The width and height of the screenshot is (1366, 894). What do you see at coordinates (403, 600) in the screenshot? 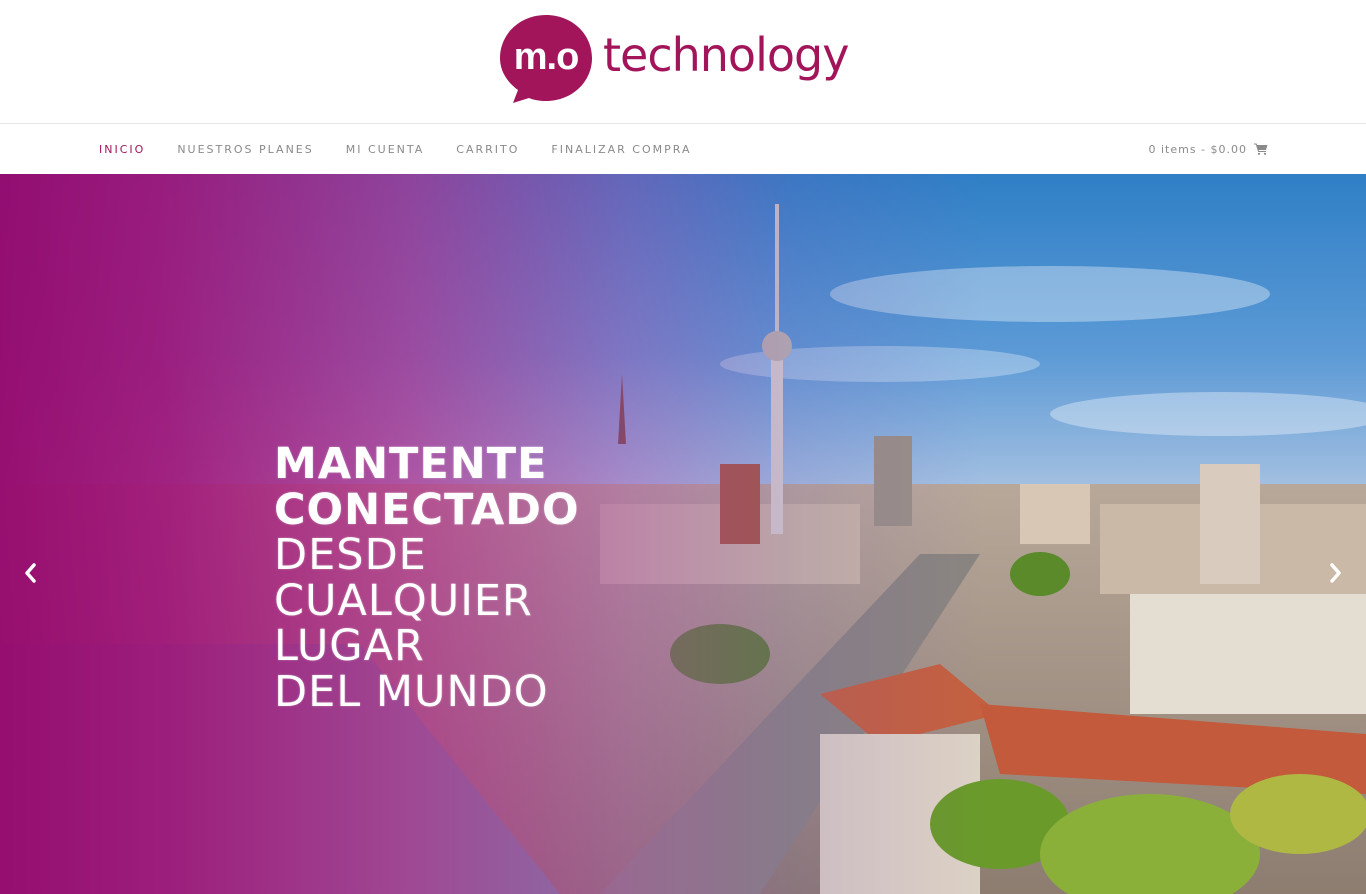
I see `hero-line-4: CUALQUIER` at bounding box center [403, 600].